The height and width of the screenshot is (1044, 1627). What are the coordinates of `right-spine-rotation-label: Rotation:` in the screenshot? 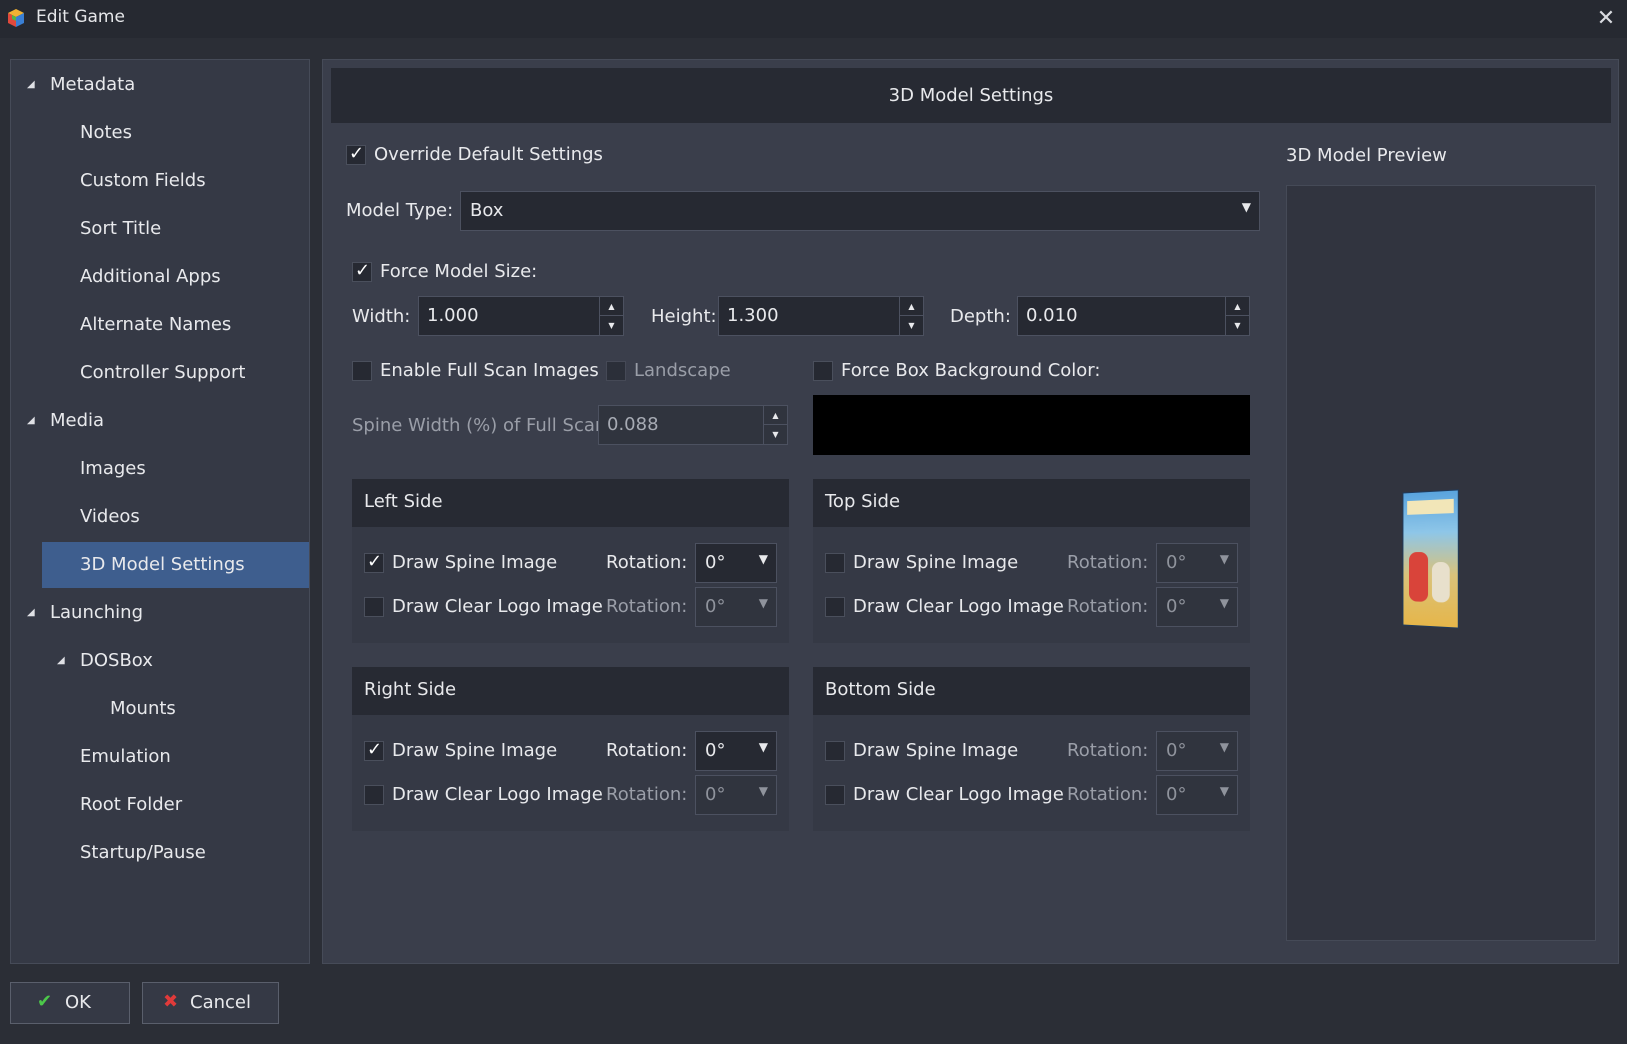 It's located at (647, 750).